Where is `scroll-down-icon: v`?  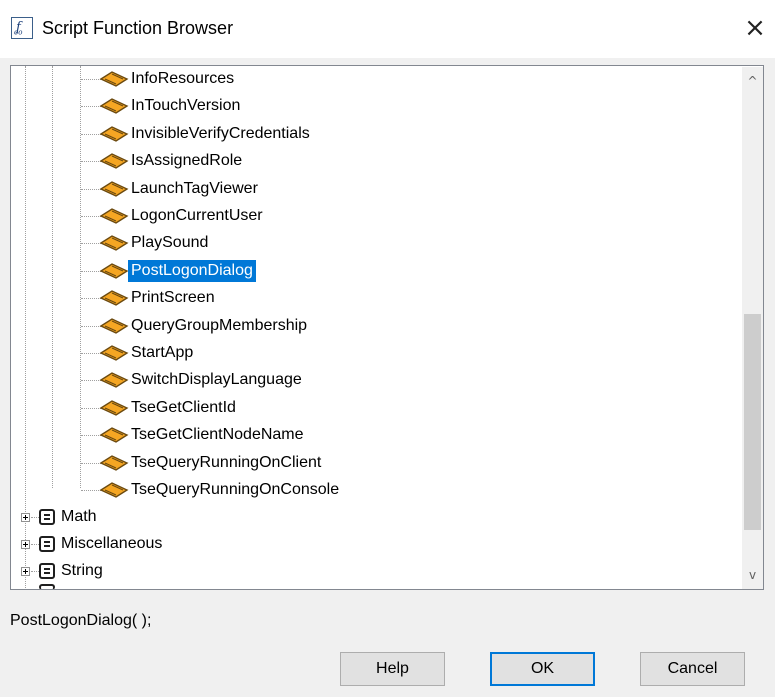
scroll-down-icon: v is located at coordinates (752, 575).